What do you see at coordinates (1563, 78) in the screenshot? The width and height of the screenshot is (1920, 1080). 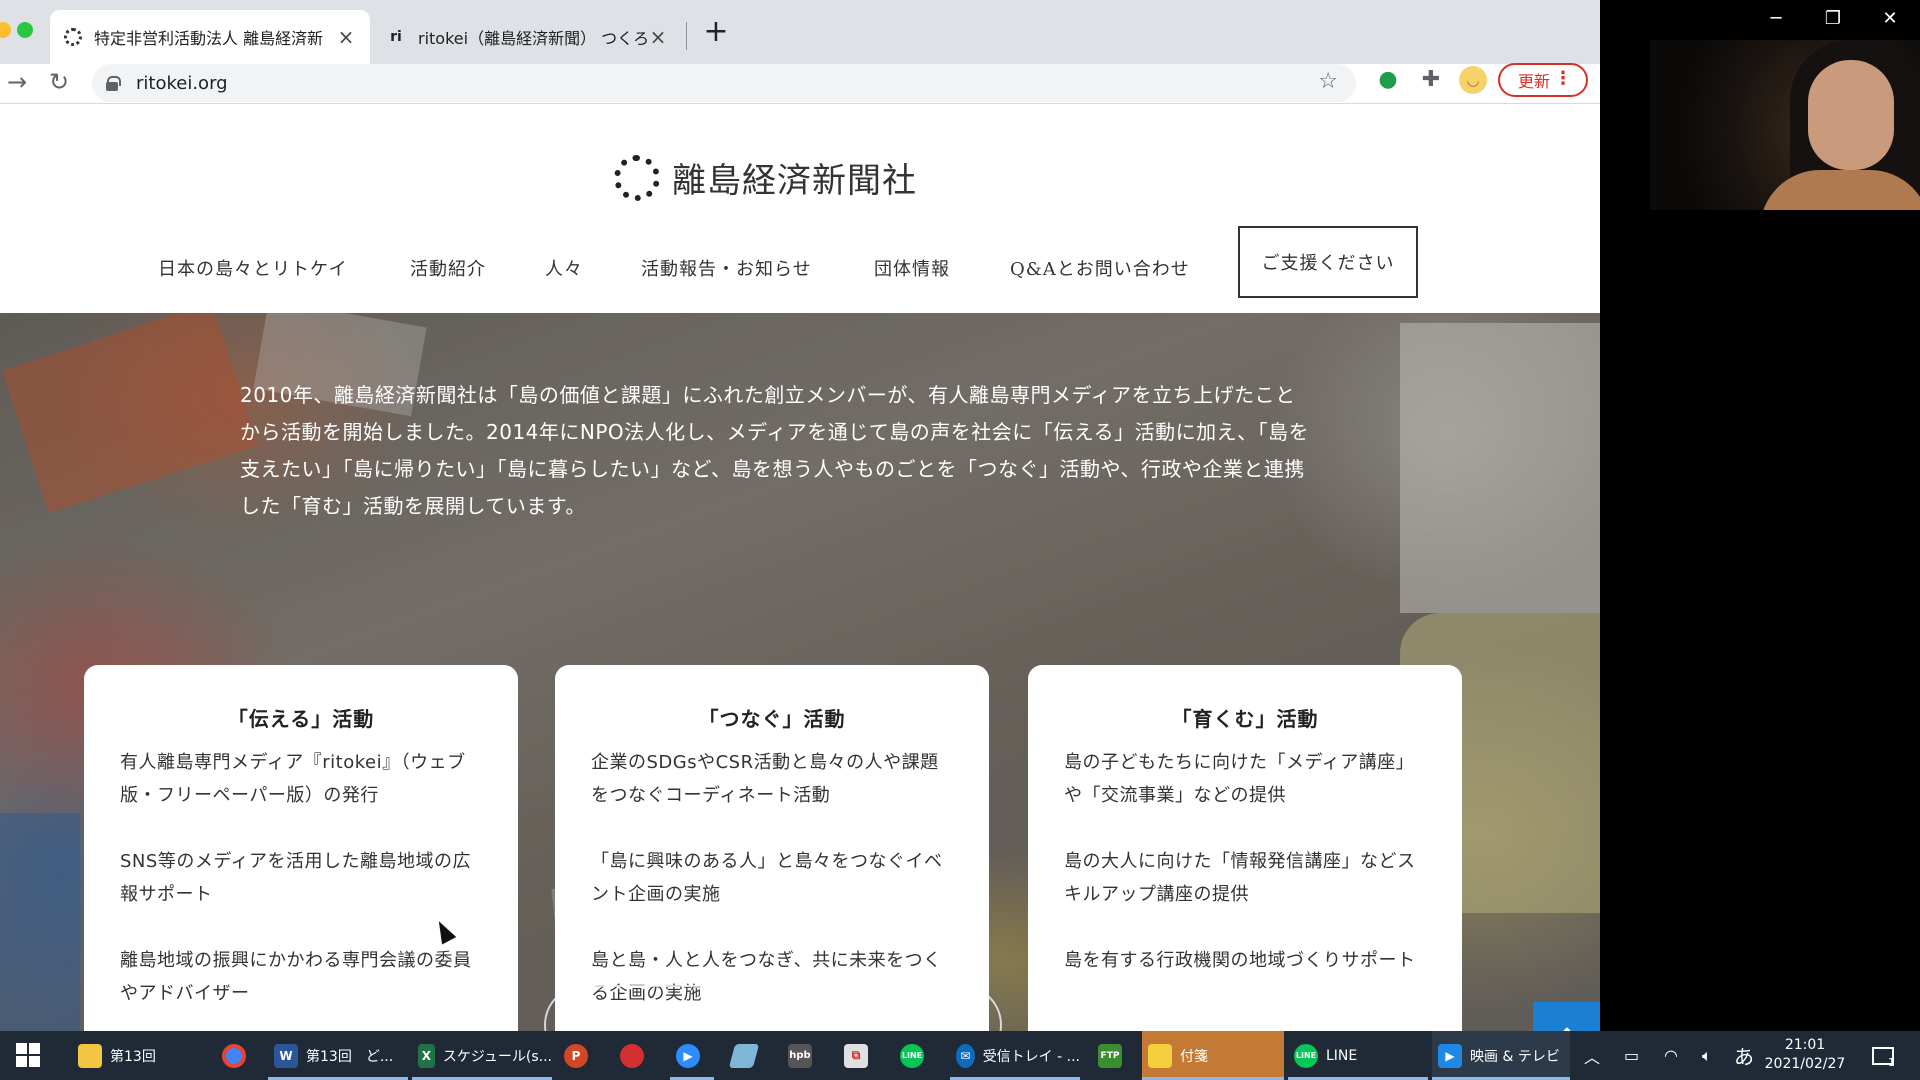 I see `menu-dots-icon: ⋮` at bounding box center [1563, 78].